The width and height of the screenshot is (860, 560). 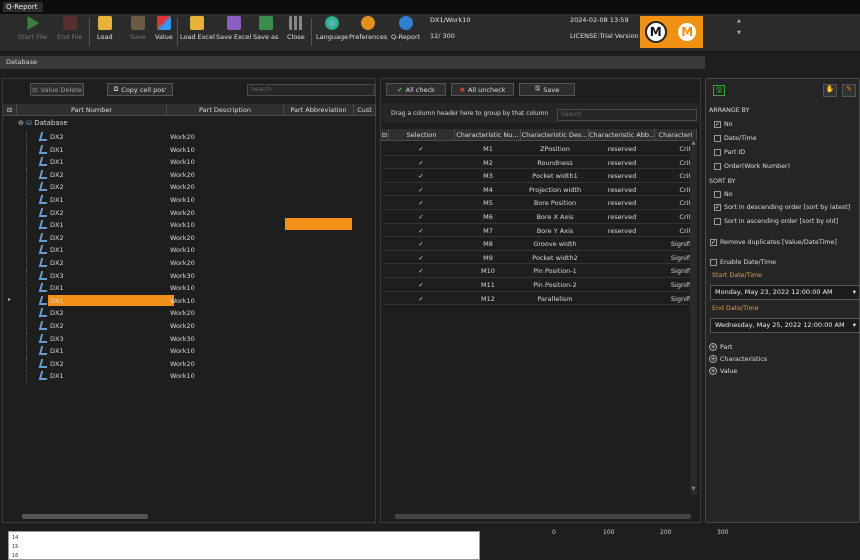 I want to click on char-number-cell: M9, so click(x=488, y=258).